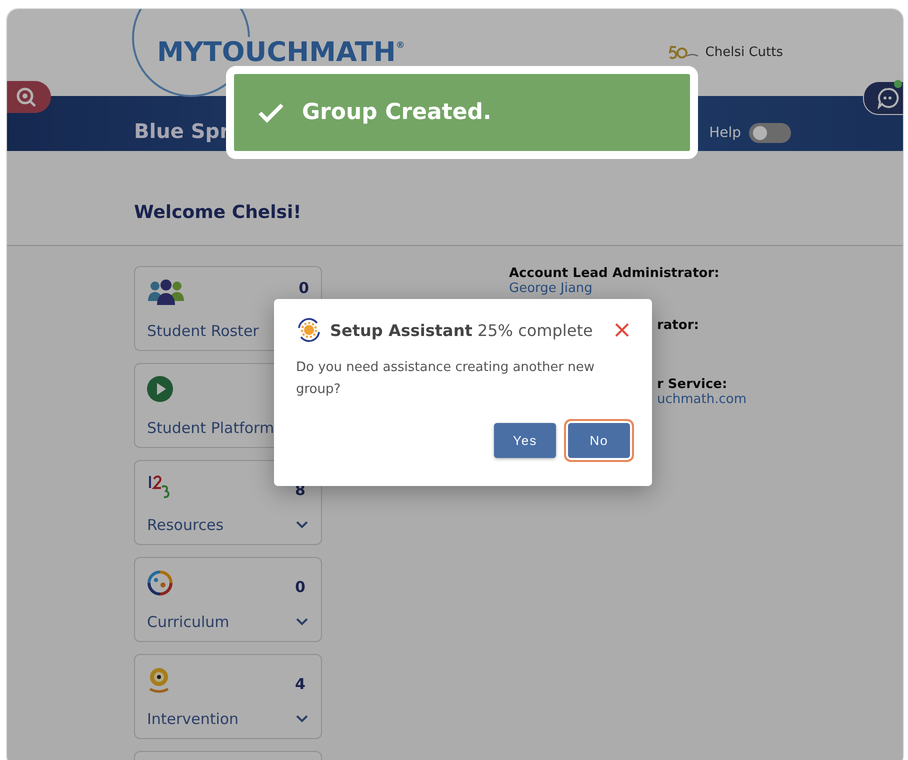 This screenshot has height=760, width=908. Describe the element at coordinates (725, 133) in the screenshot. I see `help-label: Help` at that location.